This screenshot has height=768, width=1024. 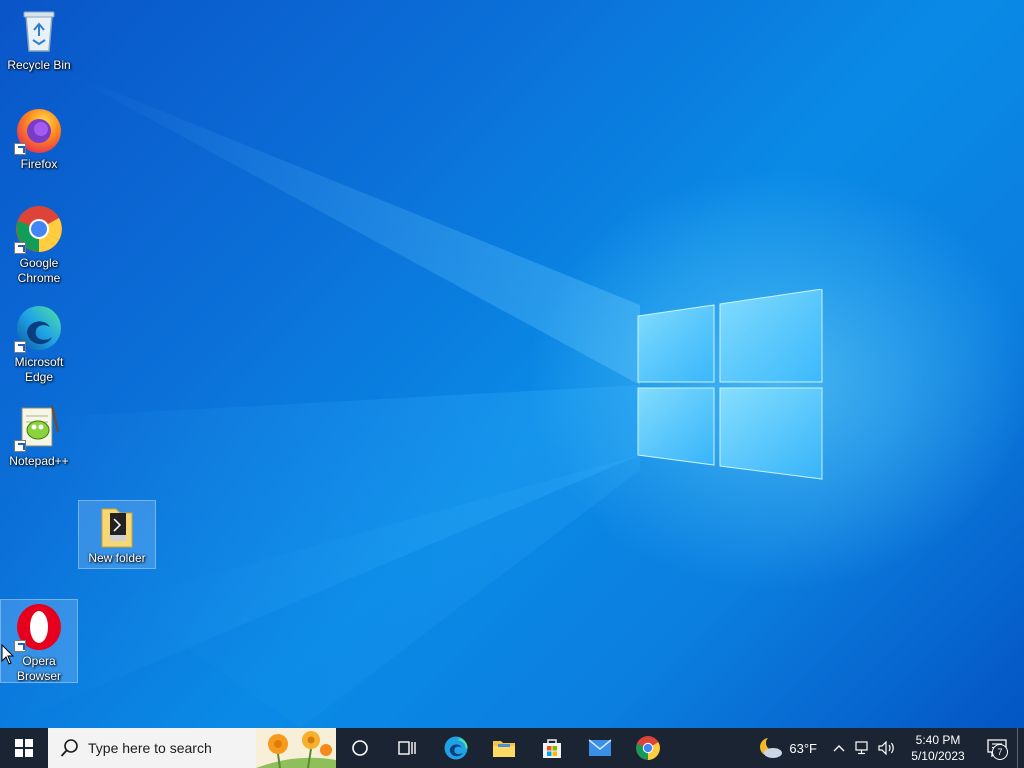 I want to click on volume-icon, so click(x=886, y=748).